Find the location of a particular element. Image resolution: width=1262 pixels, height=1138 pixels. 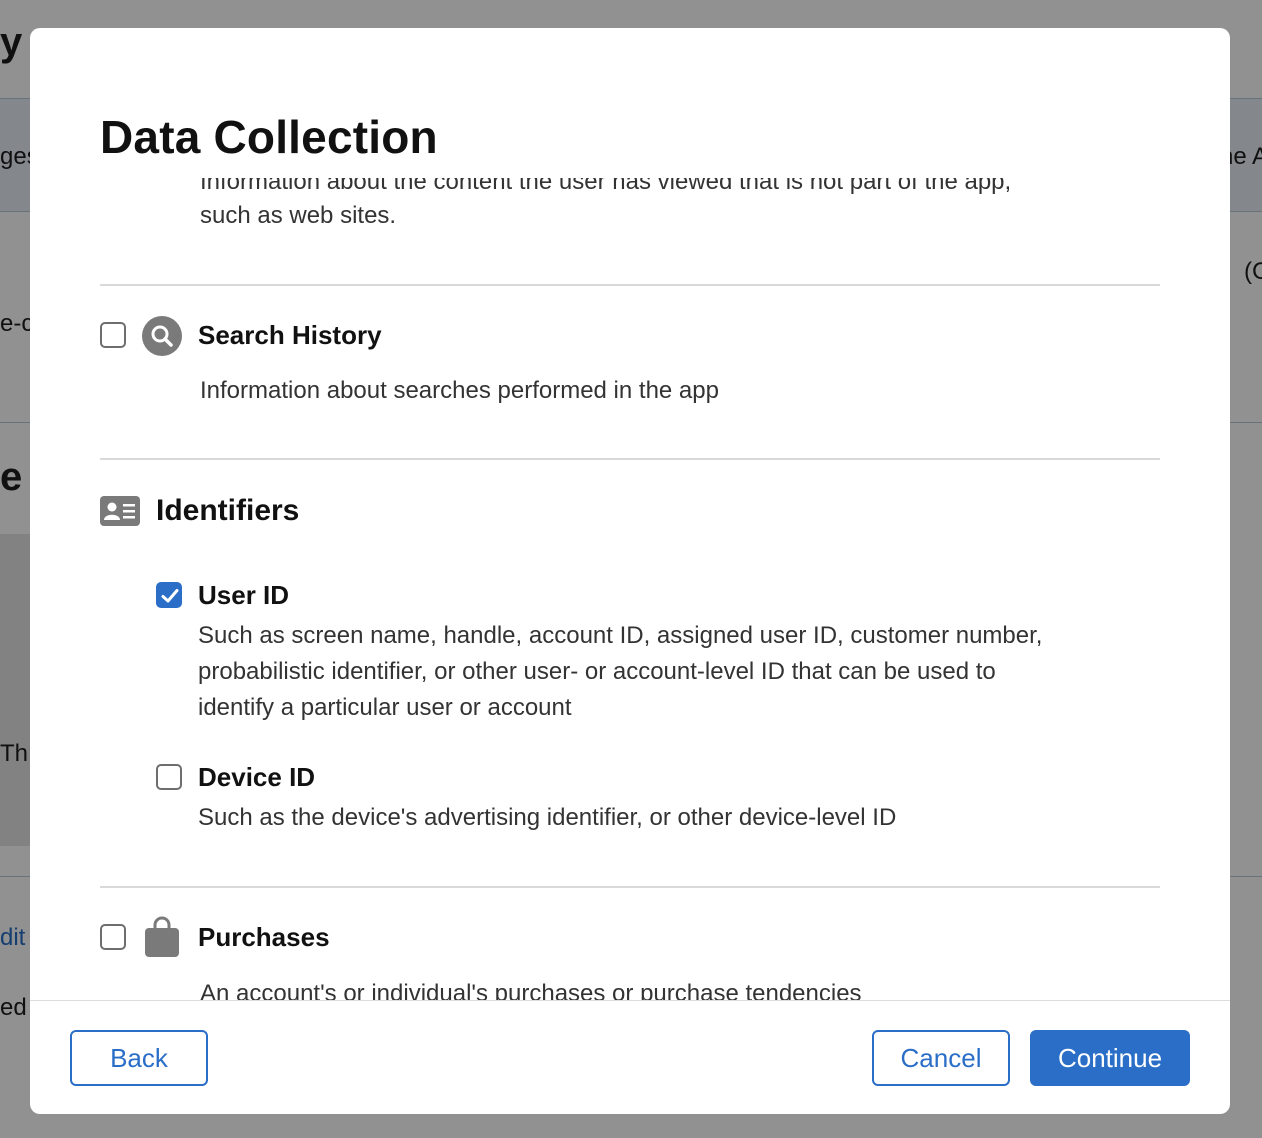

search-history-label: Search History is located at coordinates (290, 335).